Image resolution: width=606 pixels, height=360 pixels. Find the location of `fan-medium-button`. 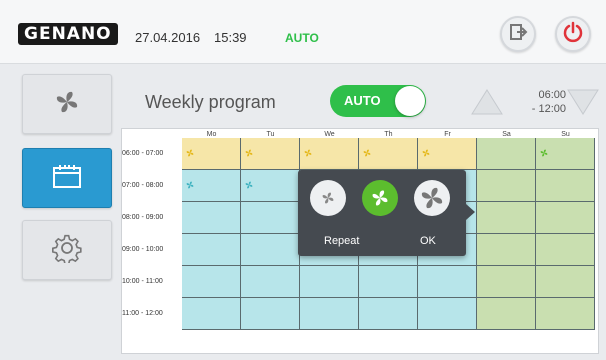

fan-medium-button is located at coordinates (380, 198).